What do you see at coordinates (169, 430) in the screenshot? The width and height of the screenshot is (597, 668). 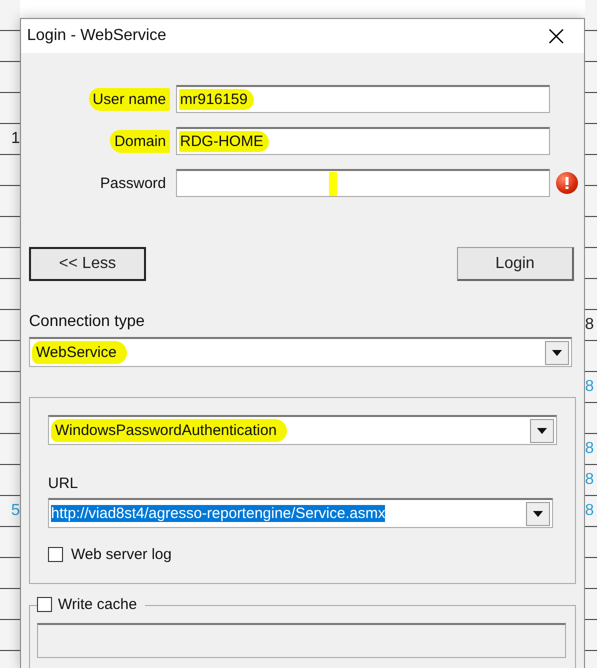 I see `dropdown-value: WindowsPasswordAuthentication` at bounding box center [169, 430].